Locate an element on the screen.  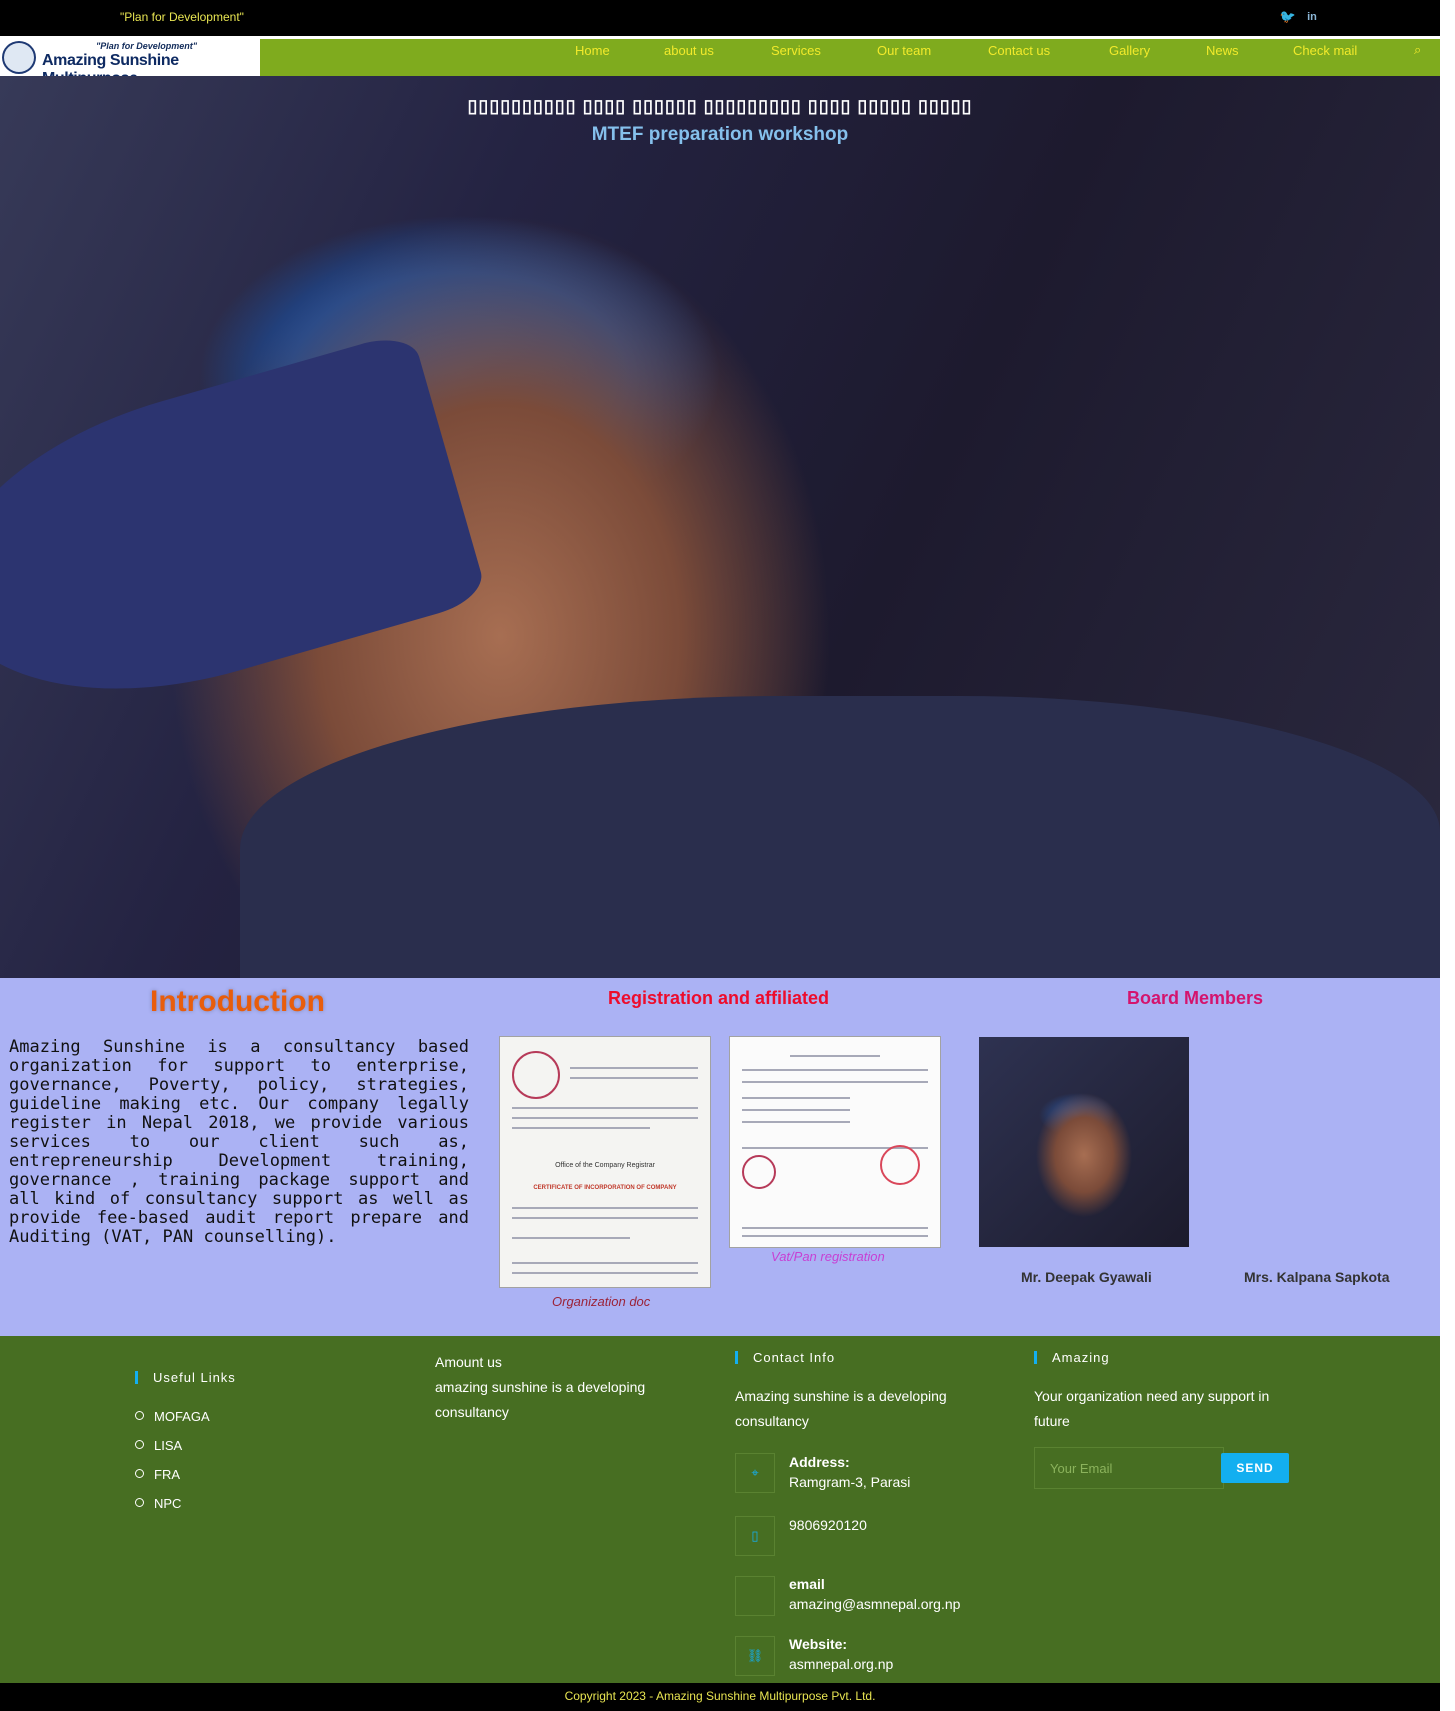
link-icon: ⛓ is located at coordinates (755, 1656).